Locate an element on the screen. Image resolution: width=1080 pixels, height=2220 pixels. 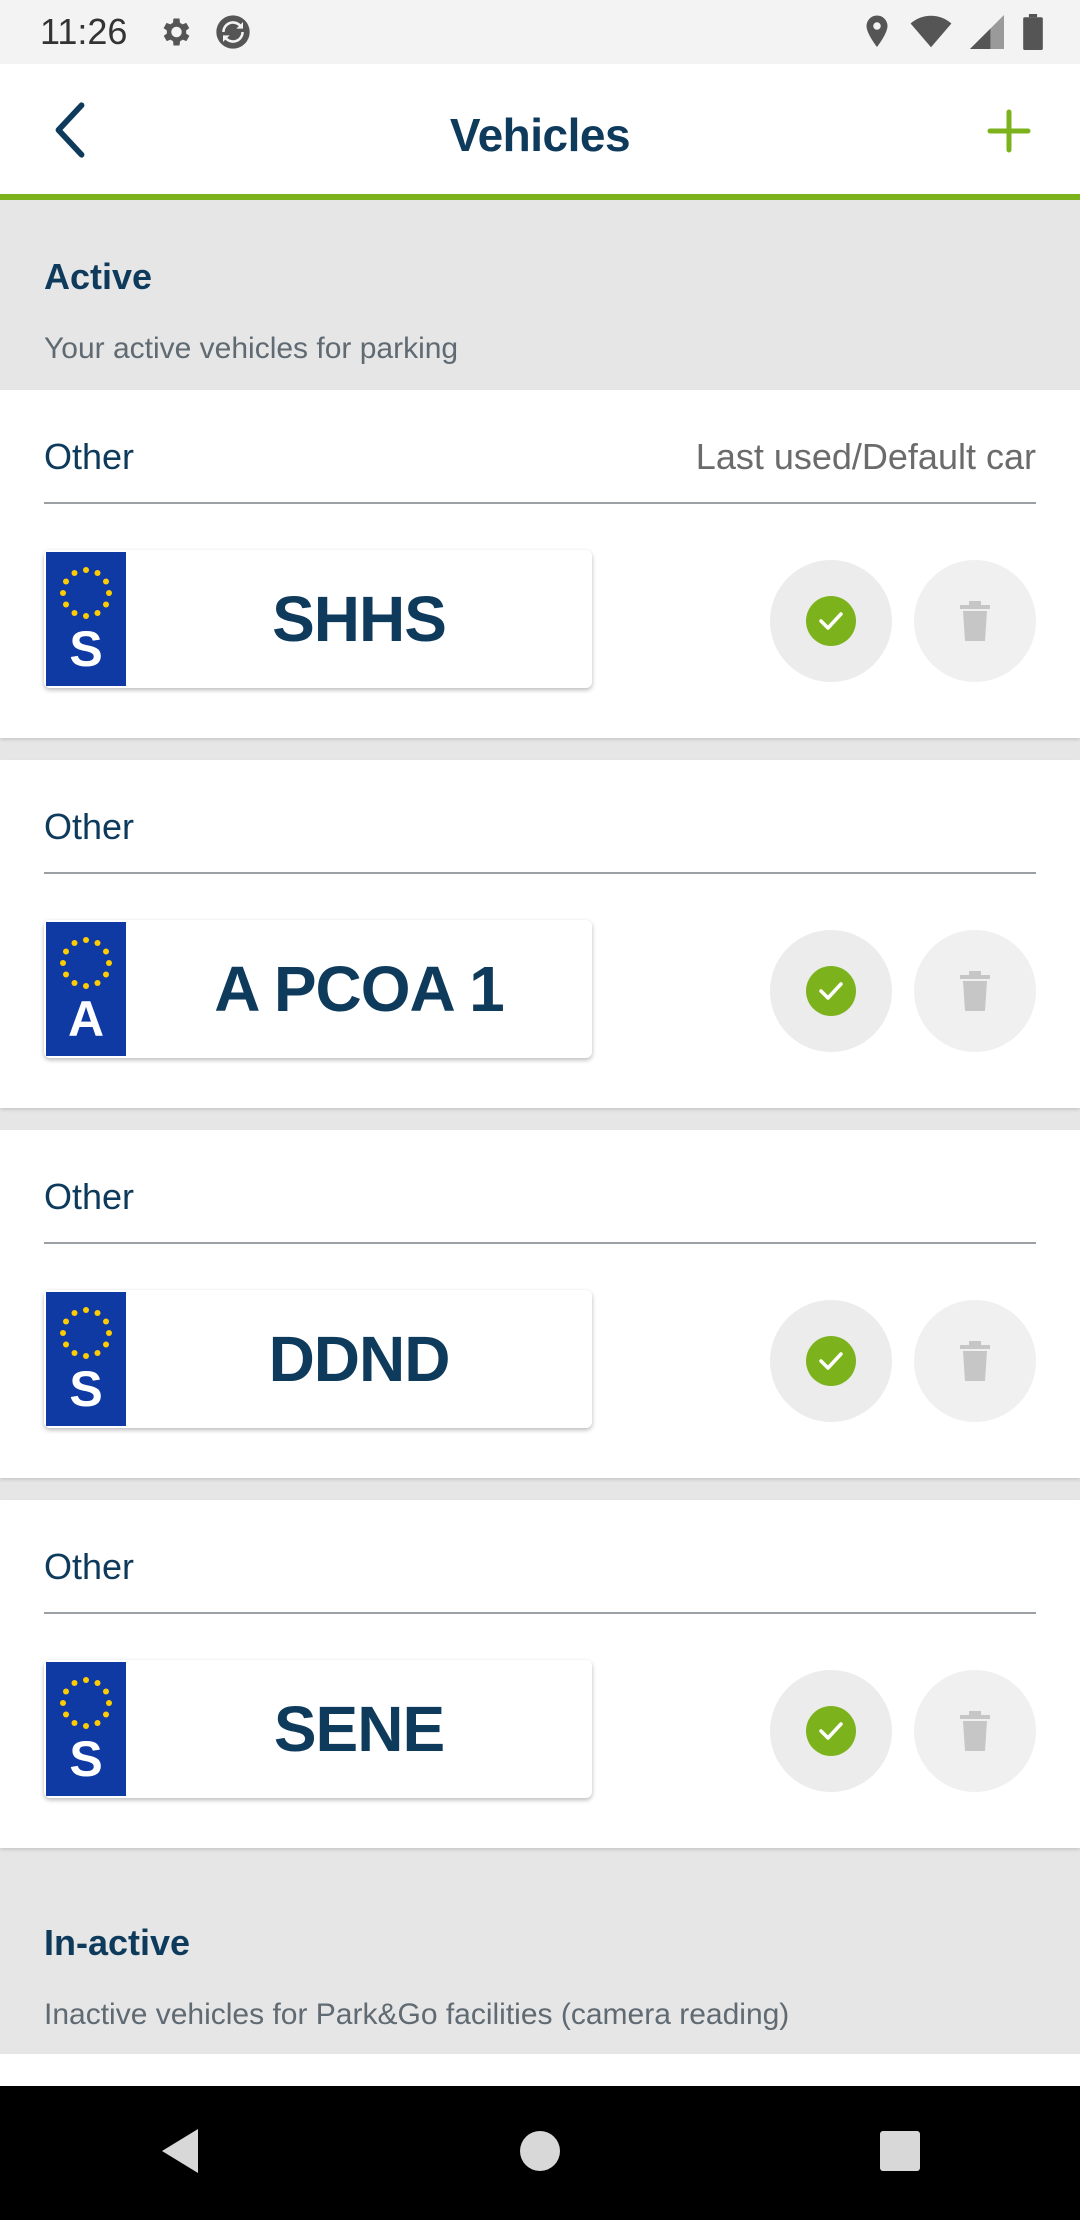
license-plate: S DDND is located at coordinates (318, 1359).